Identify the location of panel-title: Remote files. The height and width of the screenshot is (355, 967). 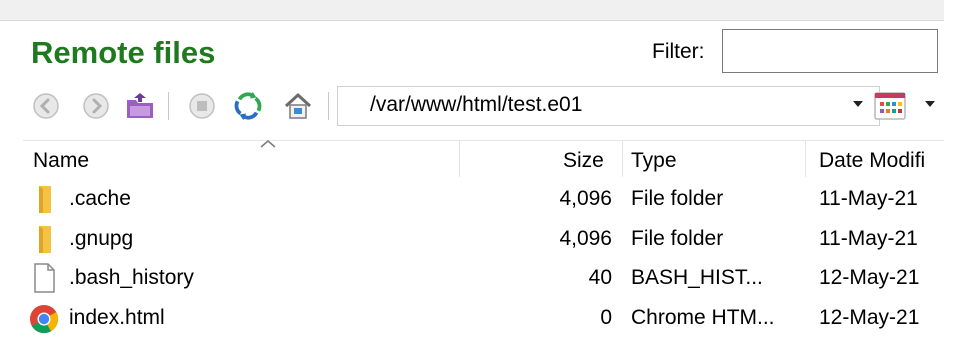
(123, 52).